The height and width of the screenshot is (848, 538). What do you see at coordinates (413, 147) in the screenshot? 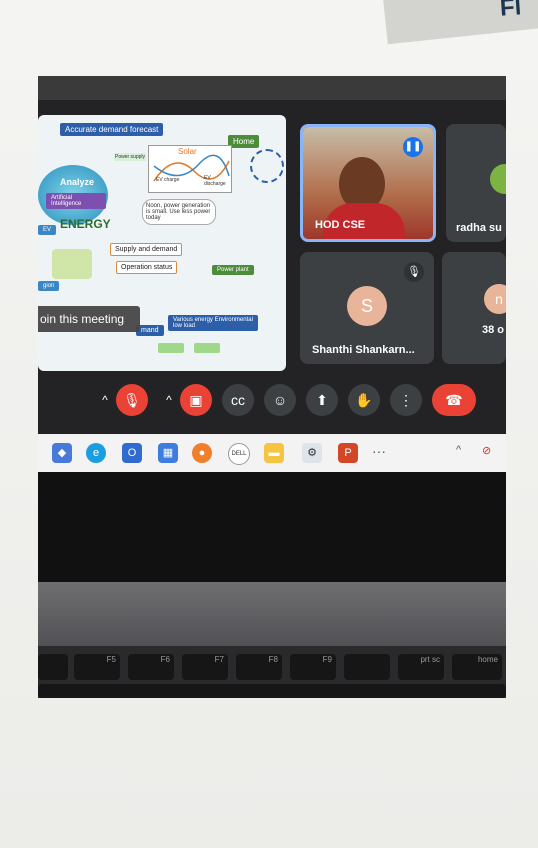
I see `speaking-icon: ❚❚` at bounding box center [413, 147].